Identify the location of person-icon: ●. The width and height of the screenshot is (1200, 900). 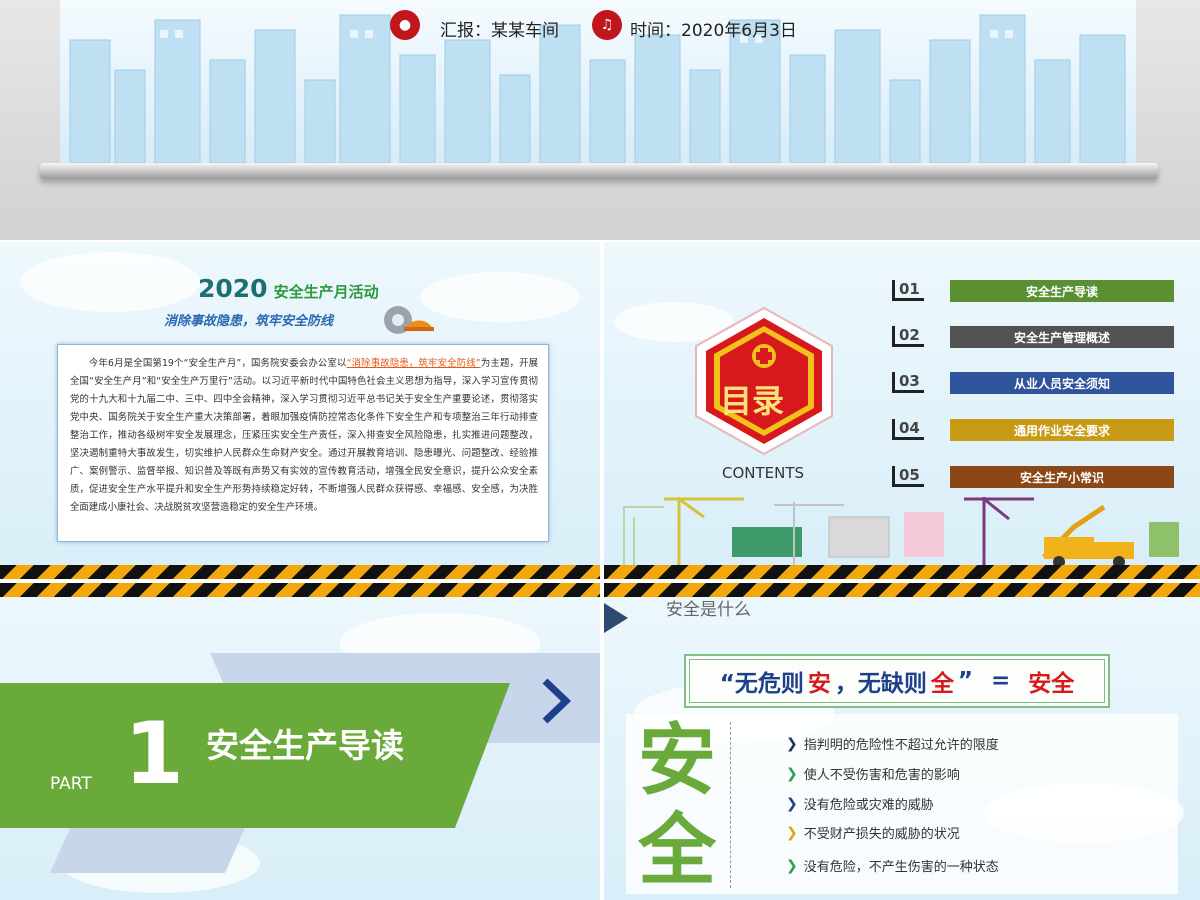
(405, 25).